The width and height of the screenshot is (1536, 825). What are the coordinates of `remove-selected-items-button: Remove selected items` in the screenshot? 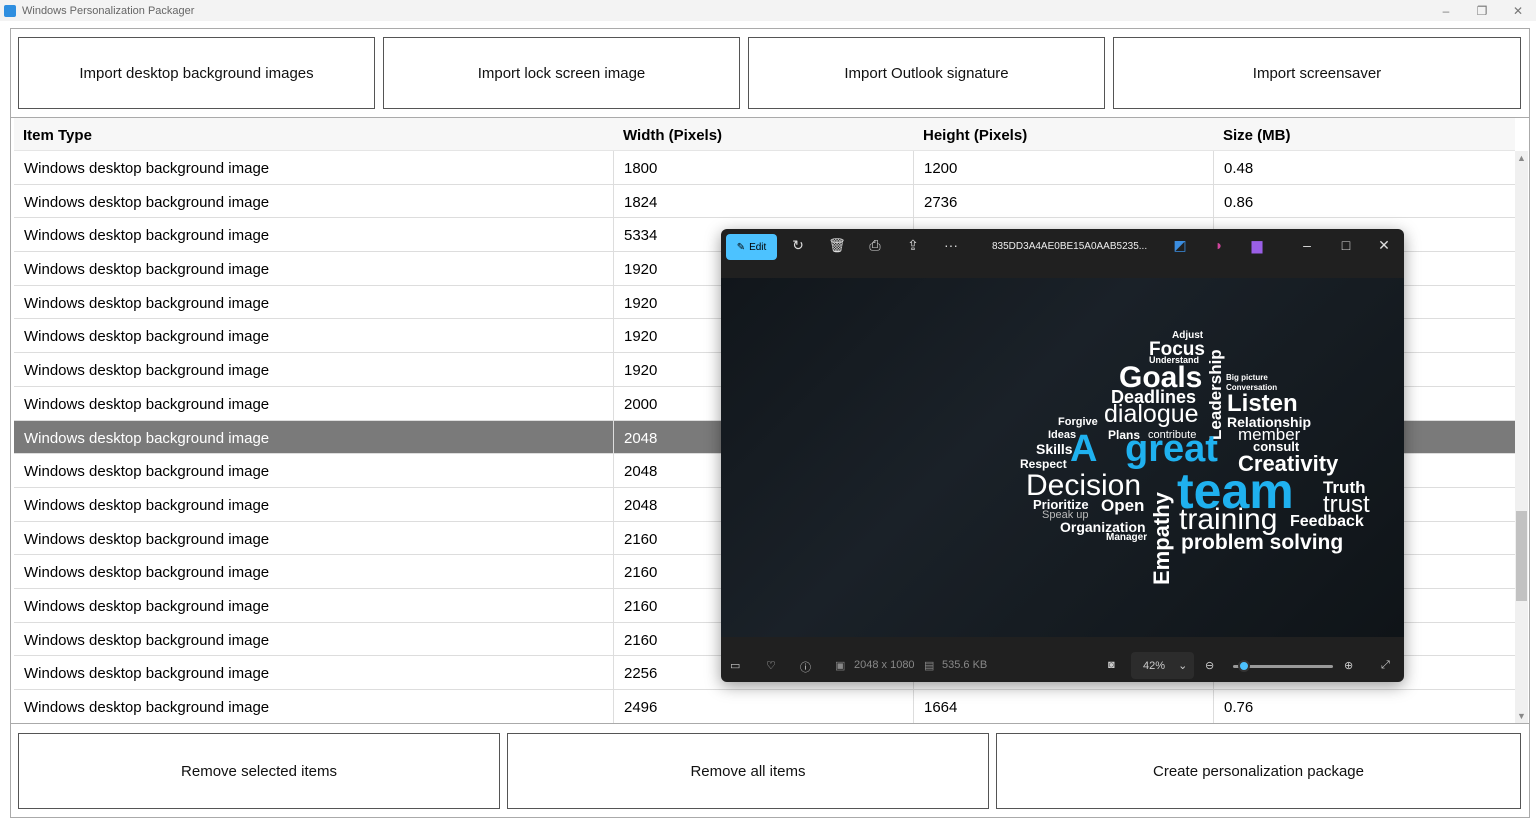 It's located at (259, 771).